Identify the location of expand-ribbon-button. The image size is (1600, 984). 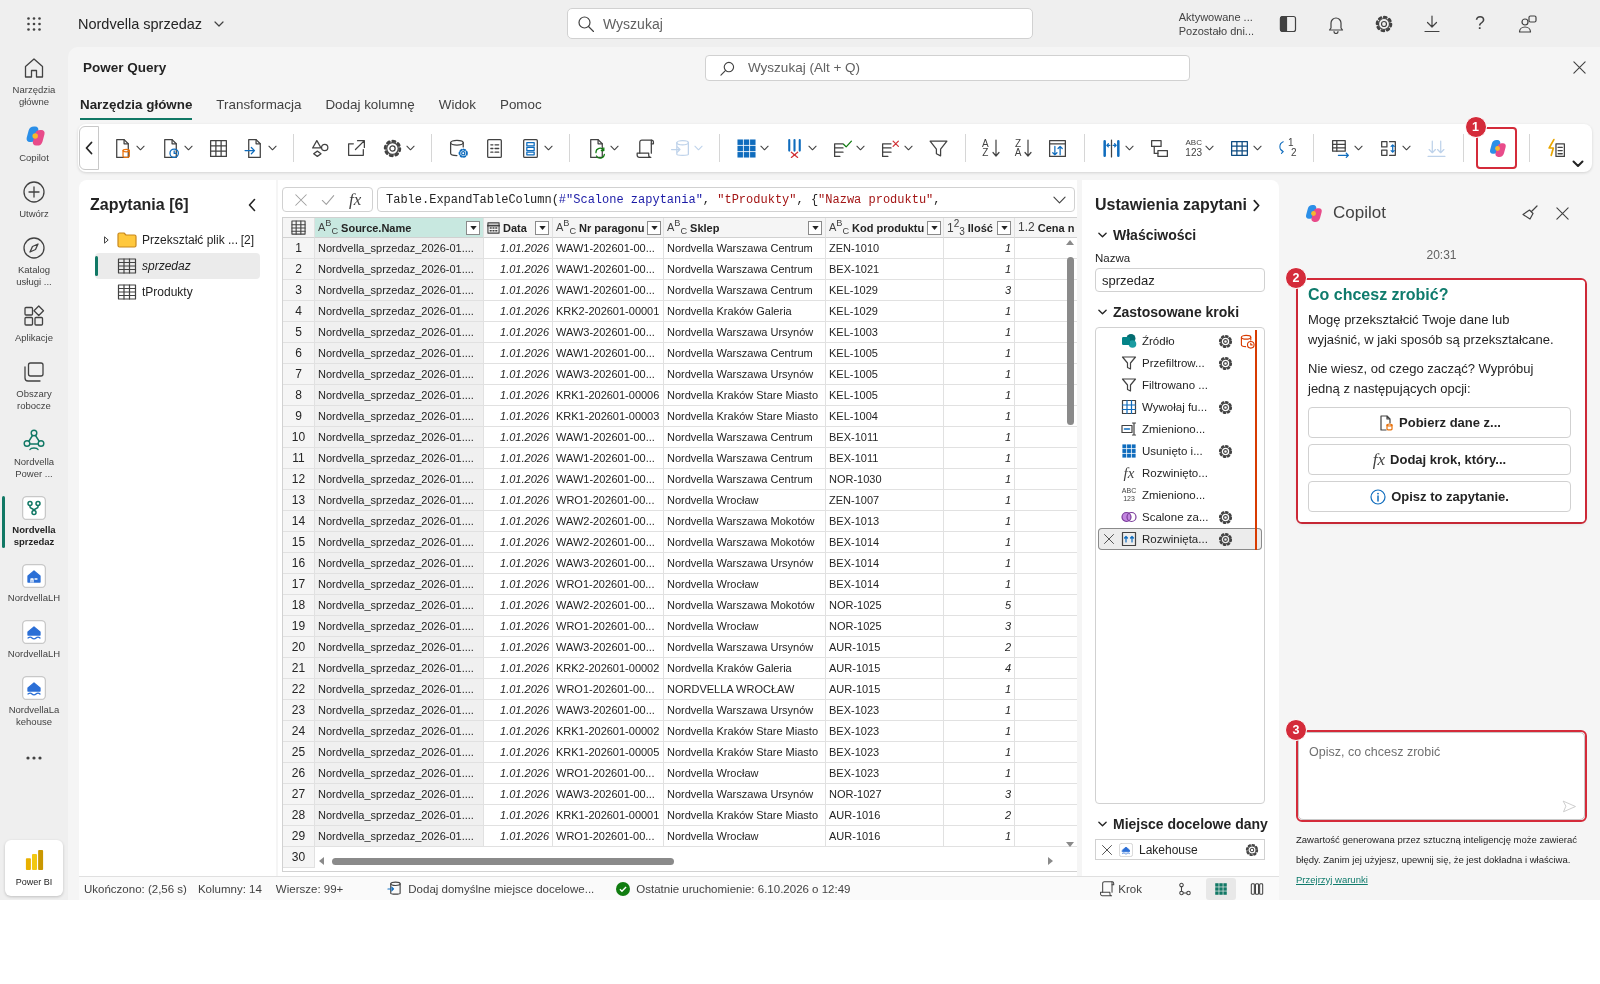
(1578, 164).